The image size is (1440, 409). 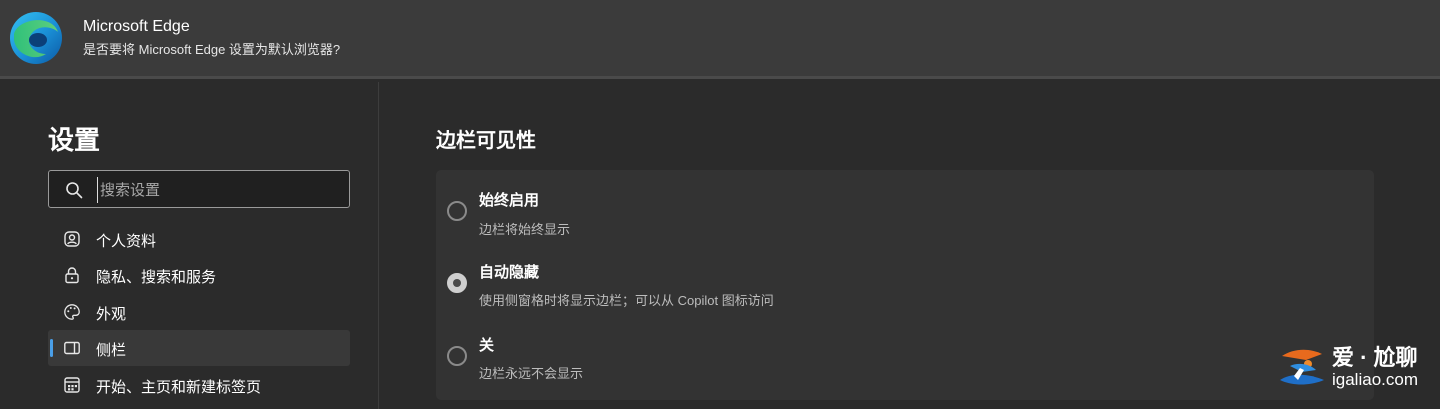 I want to click on sidebar-item-privacy: 隐私、搜索和服务, so click(x=199, y=275).